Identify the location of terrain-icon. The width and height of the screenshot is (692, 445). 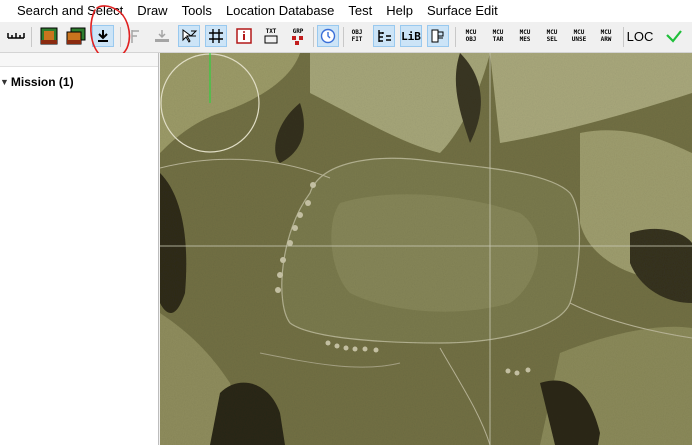
(49, 36).